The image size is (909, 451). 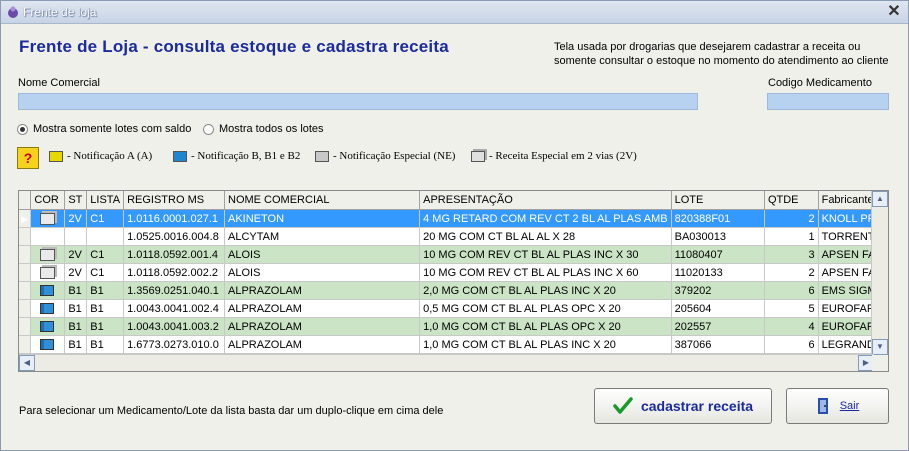 I want to click on vertical-scrollbar: ▲ ▼, so click(x=879, y=273).